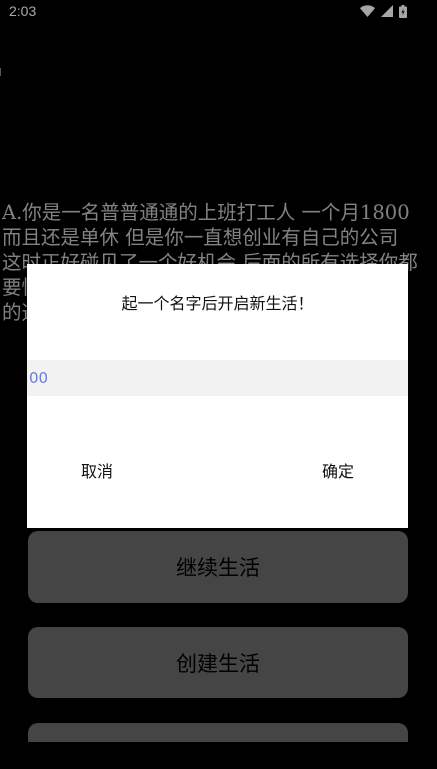 The height and width of the screenshot is (769, 437). What do you see at coordinates (217, 303) in the screenshot?
I see `dialog-title: 起一个名字后开启新生活！` at bounding box center [217, 303].